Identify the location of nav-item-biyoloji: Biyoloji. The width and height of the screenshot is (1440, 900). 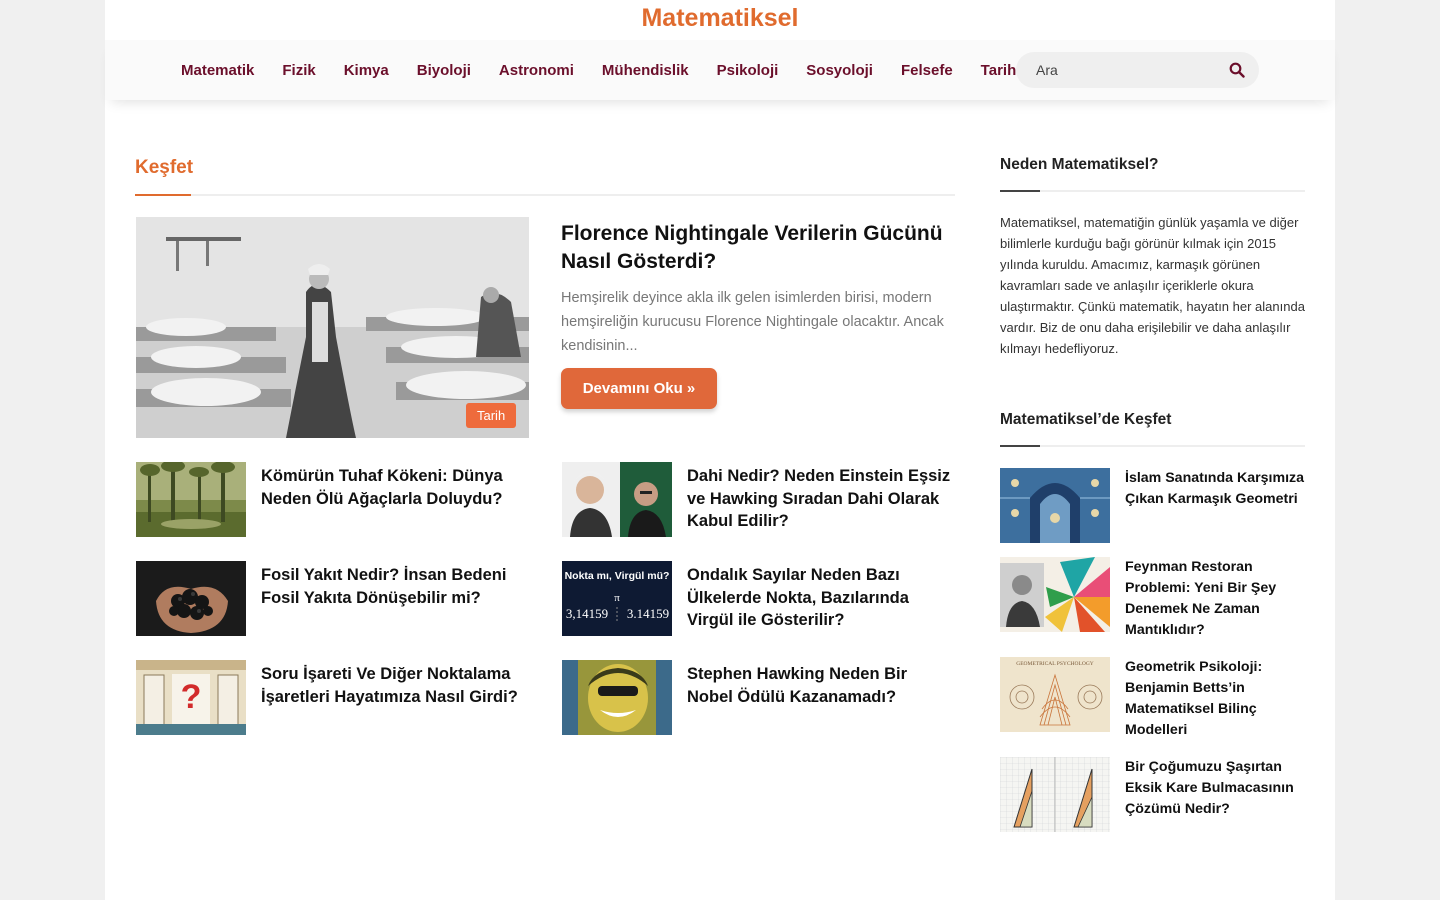
(444, 70).